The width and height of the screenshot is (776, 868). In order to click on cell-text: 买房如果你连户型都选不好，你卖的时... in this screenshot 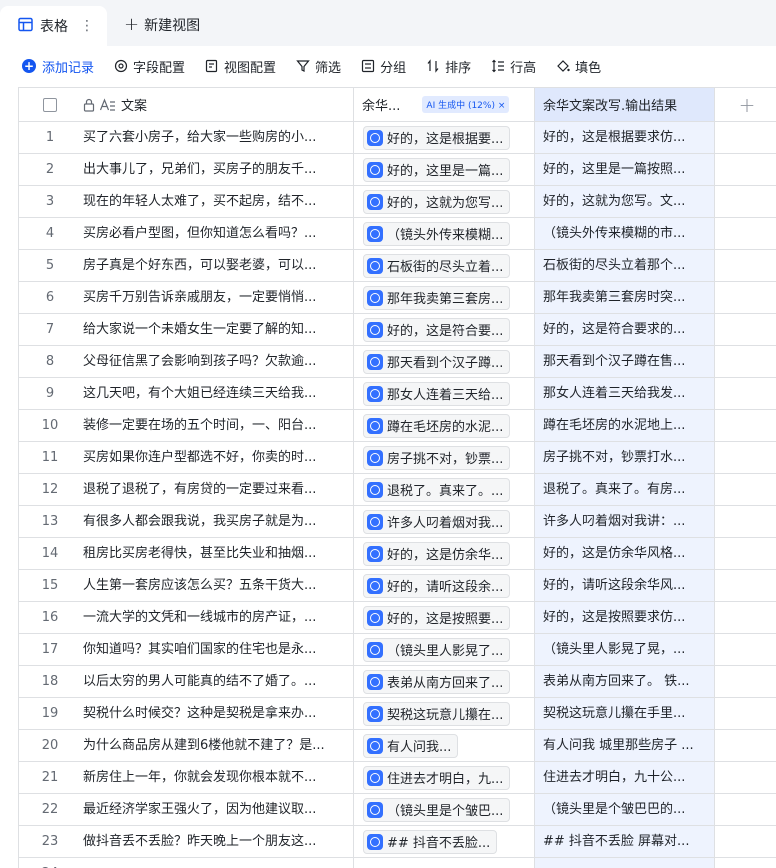, I will do `click(217, 457)`.